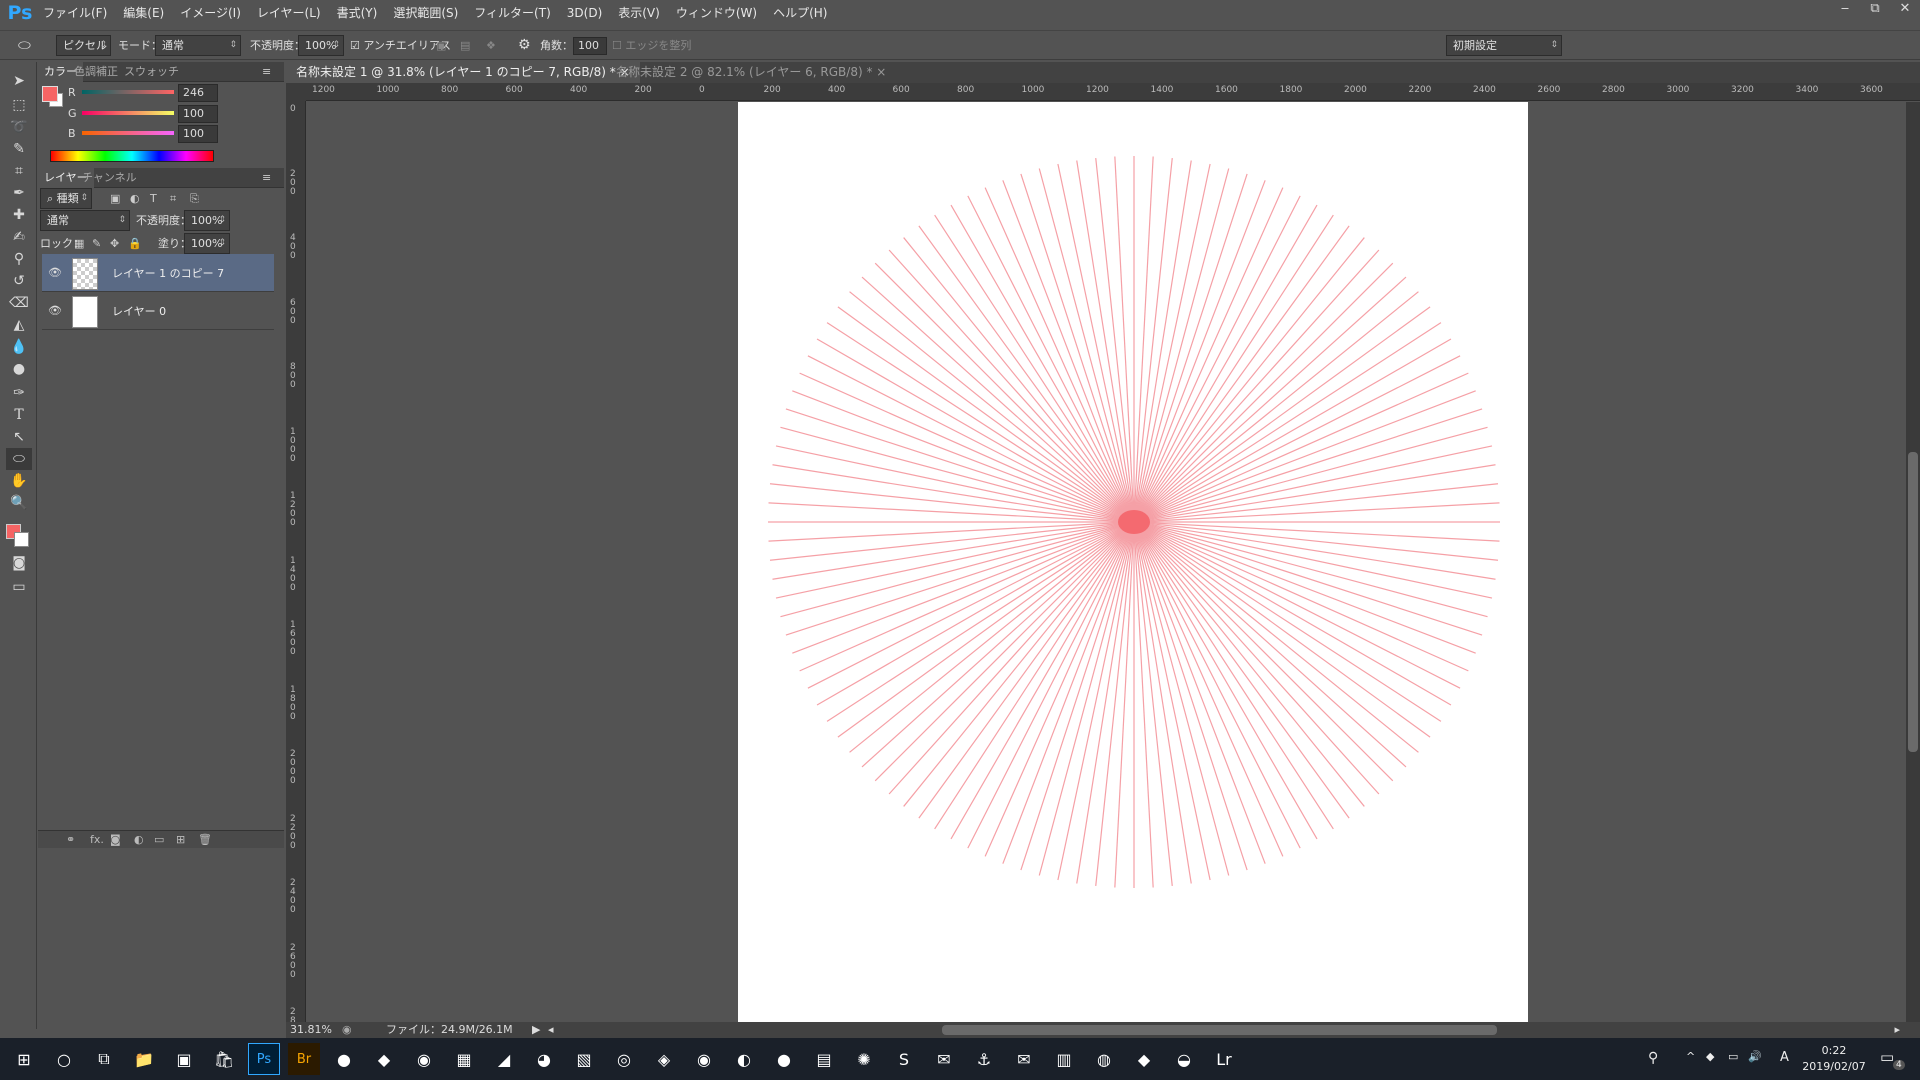 The image size is (1920, 1080). What do you see at coordinates (512, 13) in the screenshot?
I see `menu-item-6: フィルター(T)` at bounding box center [512, 13].